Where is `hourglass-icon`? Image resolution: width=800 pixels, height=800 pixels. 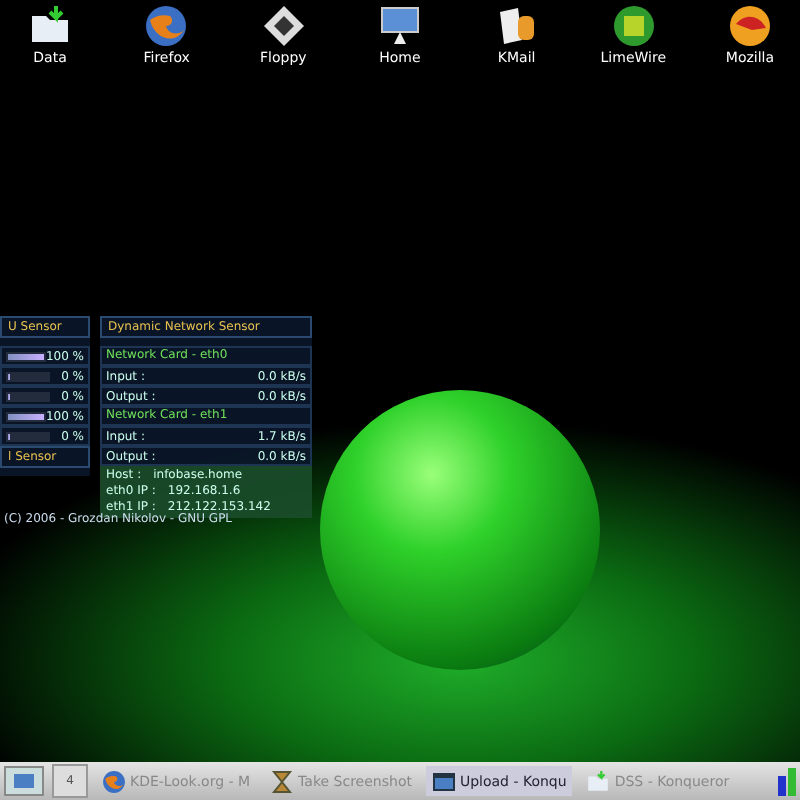 hourglass-icon is located at coordinates (282, 781).